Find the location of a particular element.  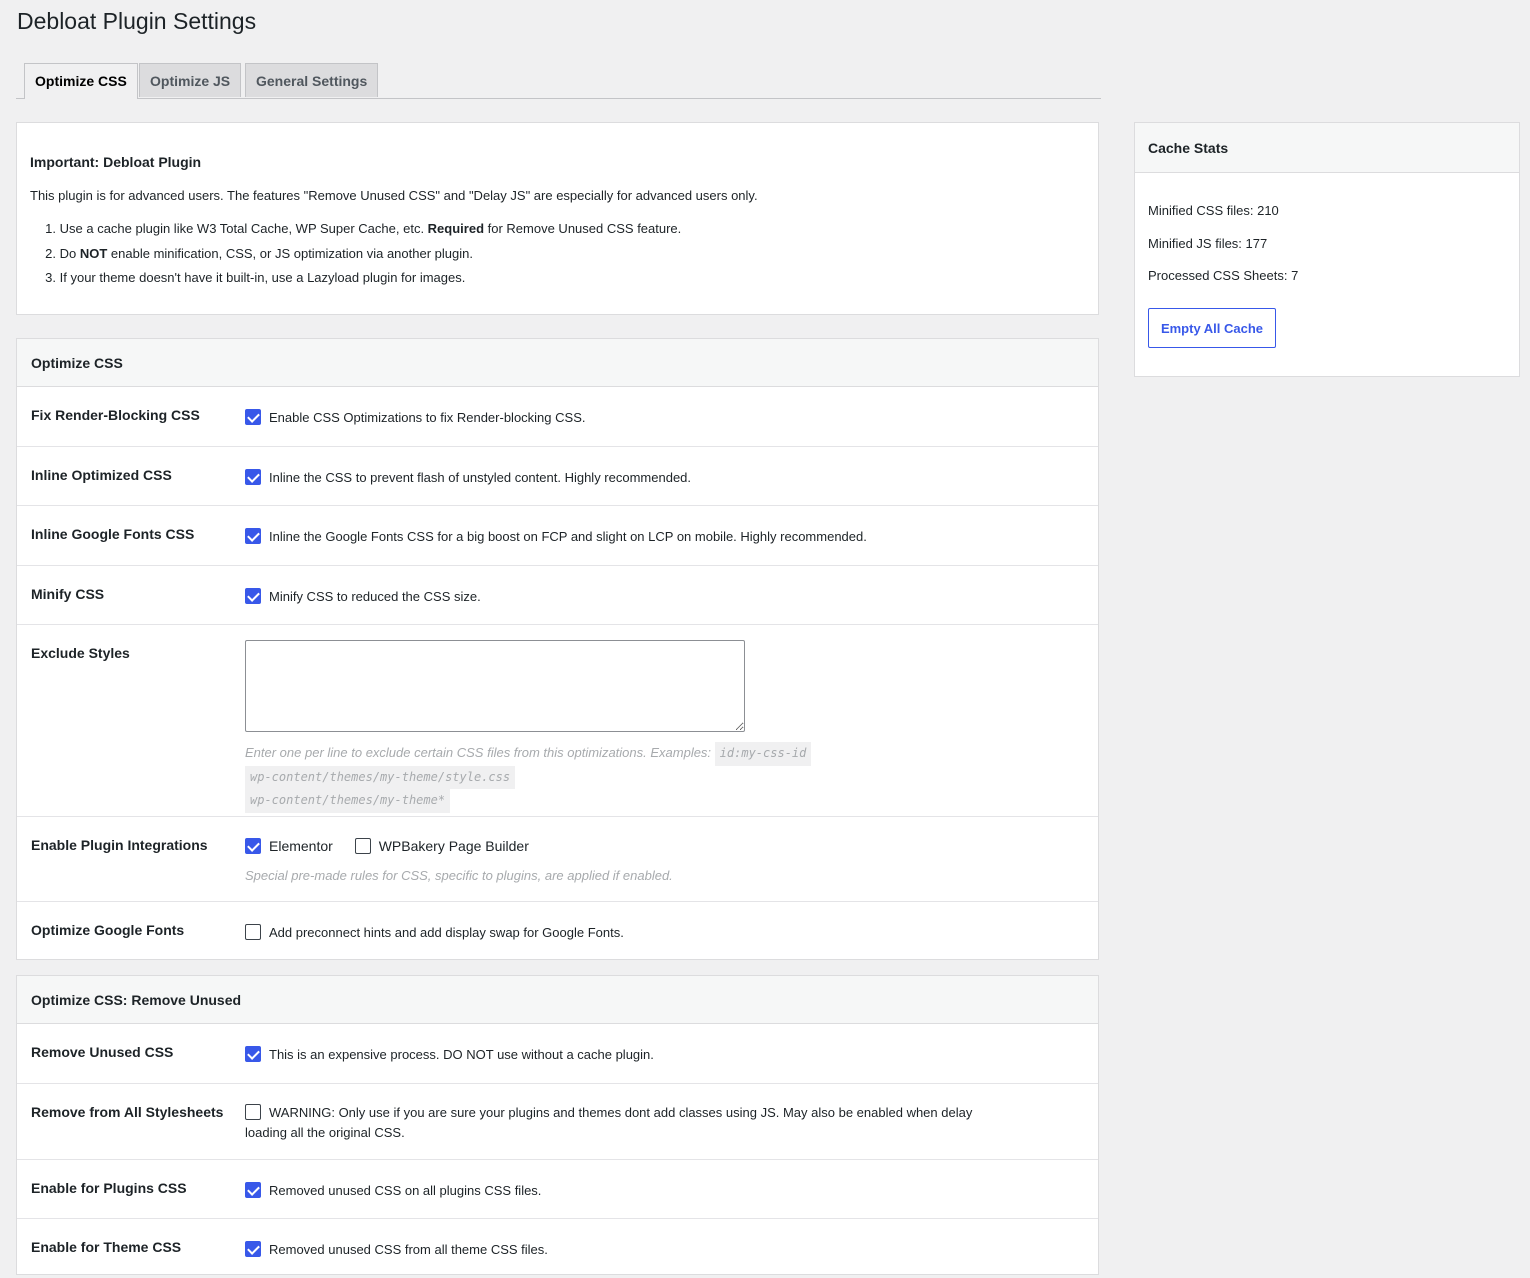

notice-item-bold: NOT is located at coordinates (93, 253).